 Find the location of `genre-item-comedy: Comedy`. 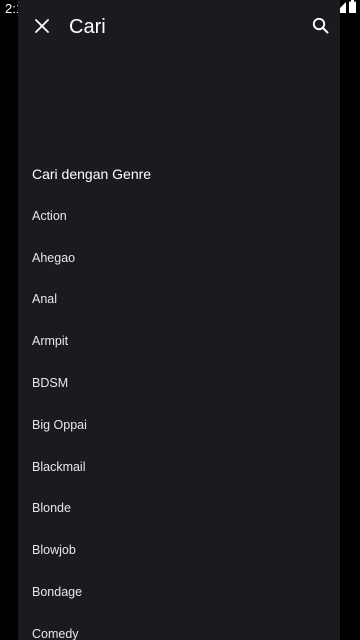

genre-item-comedy: Comedy is located at coordinates (179, 626).